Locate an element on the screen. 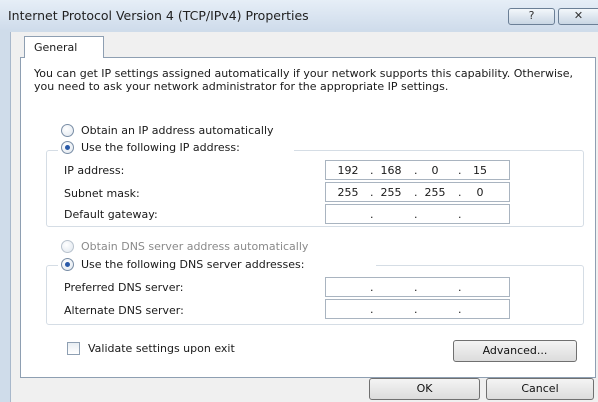 This screenshot has width=598, height=402. close-icon: ✕ is located at coordinates (578, 15).